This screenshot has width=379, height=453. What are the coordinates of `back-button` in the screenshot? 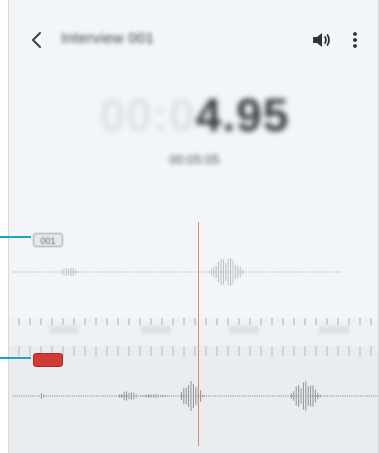 It's located at (37, 40).